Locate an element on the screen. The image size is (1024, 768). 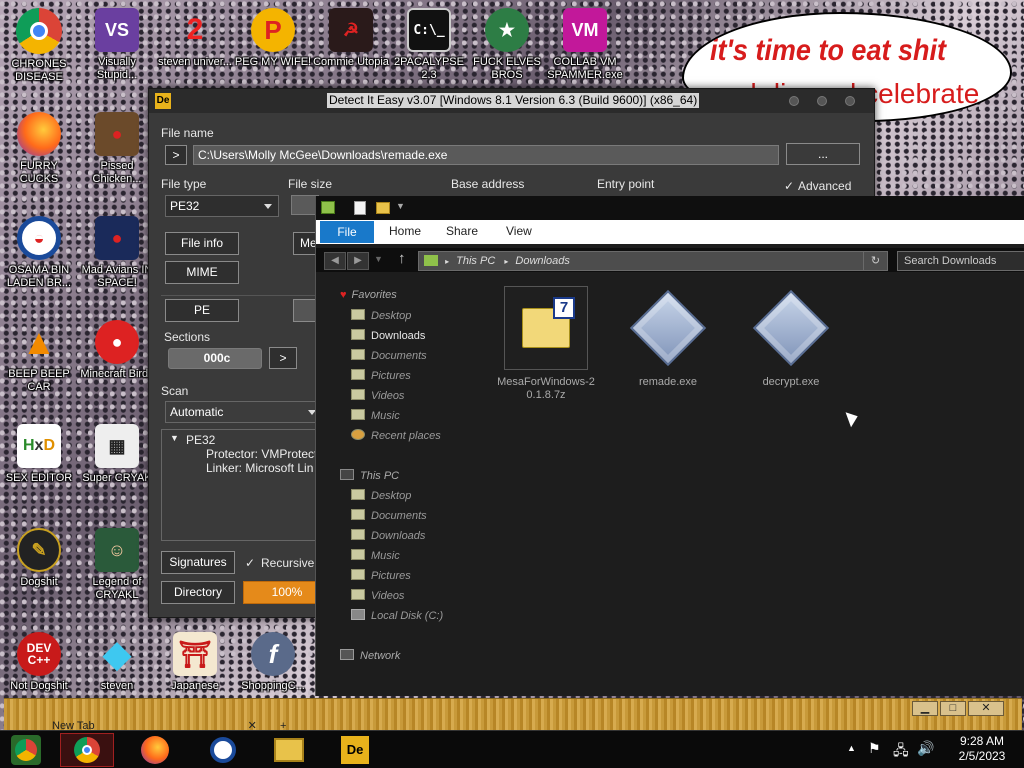
tree-root-pe32: PE32 is located at coordinates (200, 440).